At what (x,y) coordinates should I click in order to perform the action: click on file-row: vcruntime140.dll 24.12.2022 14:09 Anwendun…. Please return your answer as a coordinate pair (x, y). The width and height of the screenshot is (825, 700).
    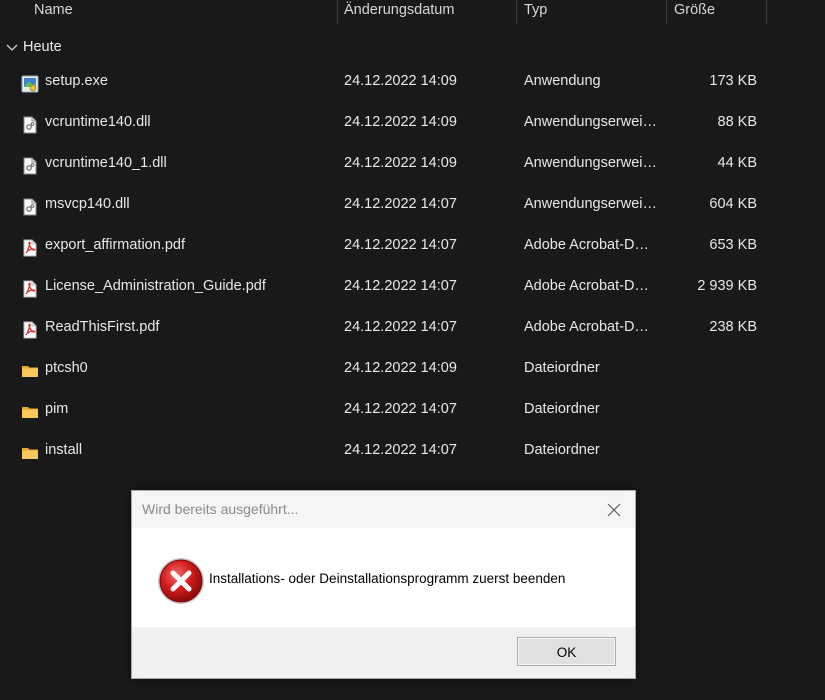
    Looking at the image, I should click on (412, 122).